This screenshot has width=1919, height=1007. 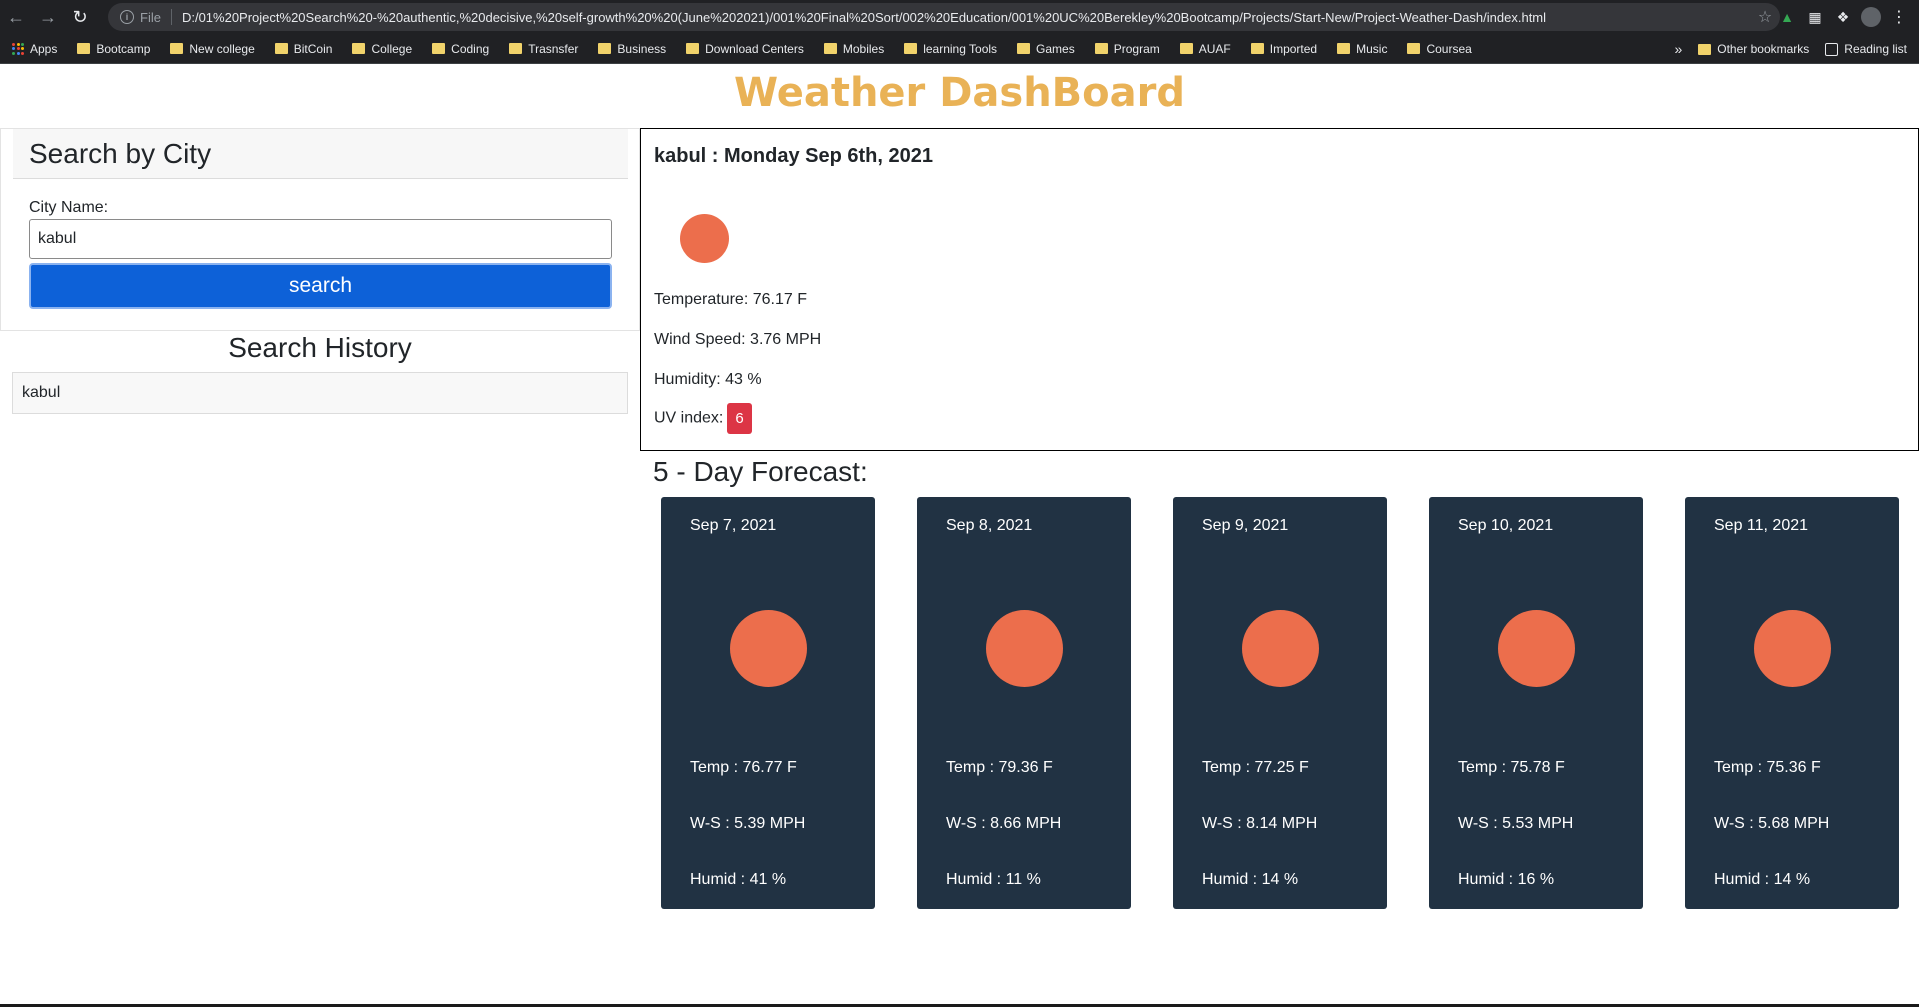 I want to click on forecast-temp: Temp : 75.36 F, so click(x=1767, y=767).